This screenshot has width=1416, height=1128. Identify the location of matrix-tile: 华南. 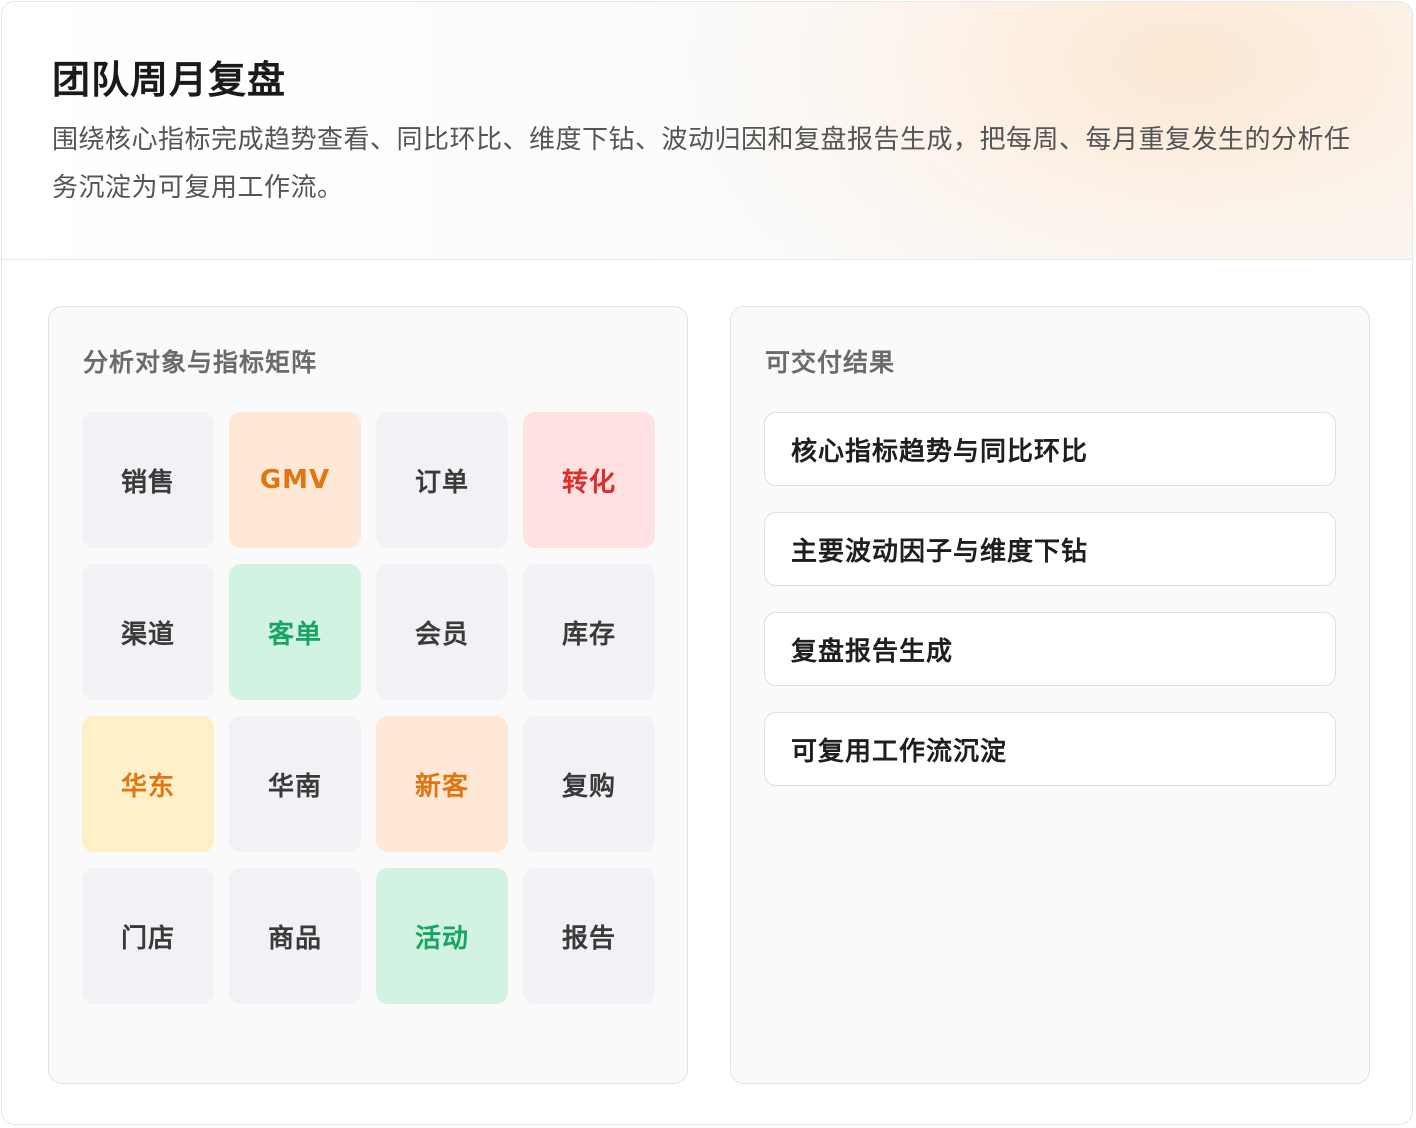
(295, 784).